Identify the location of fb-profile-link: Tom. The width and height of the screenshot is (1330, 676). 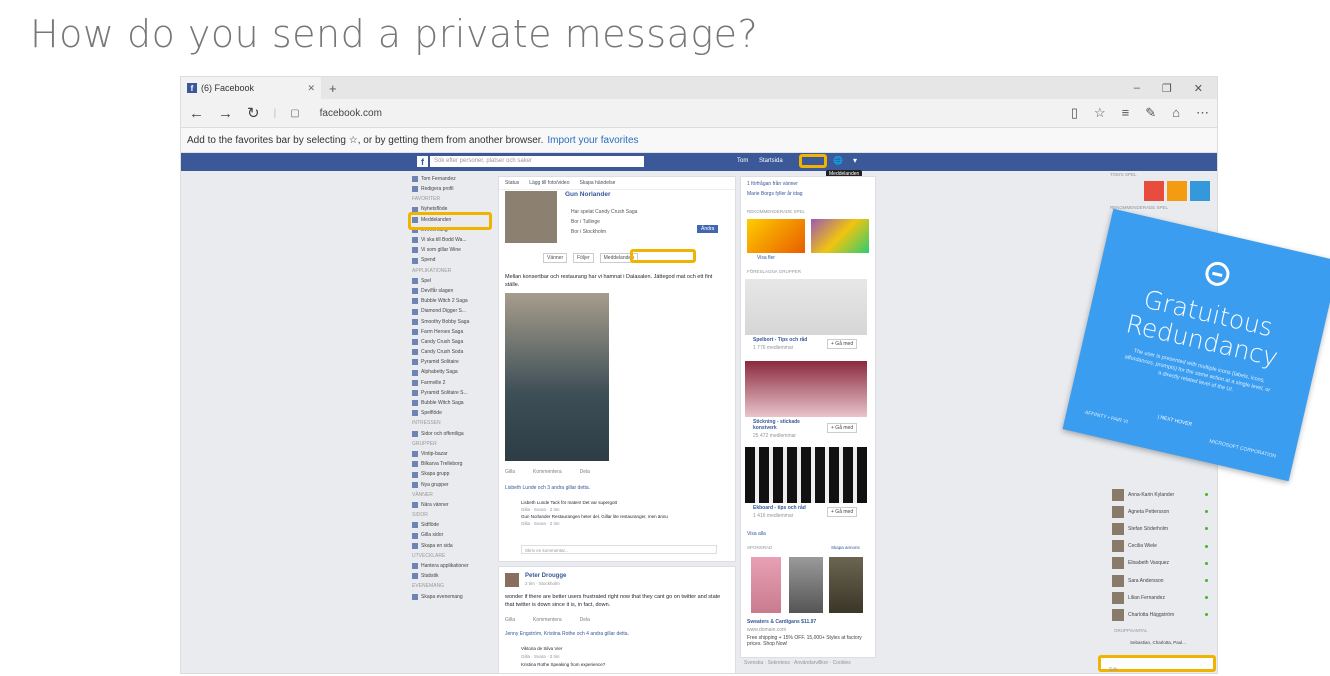
(742, 161).